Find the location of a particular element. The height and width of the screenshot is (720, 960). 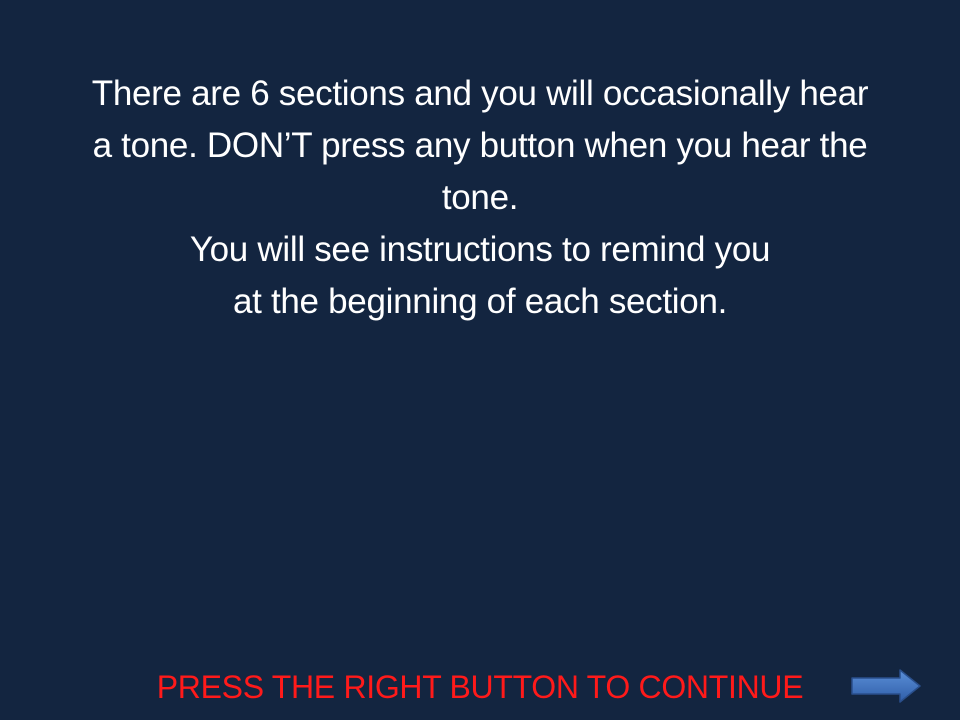

continue-label: PRESS THE RIGHT BUTTON TO CONTINUE is located at coordinates (480, 687).